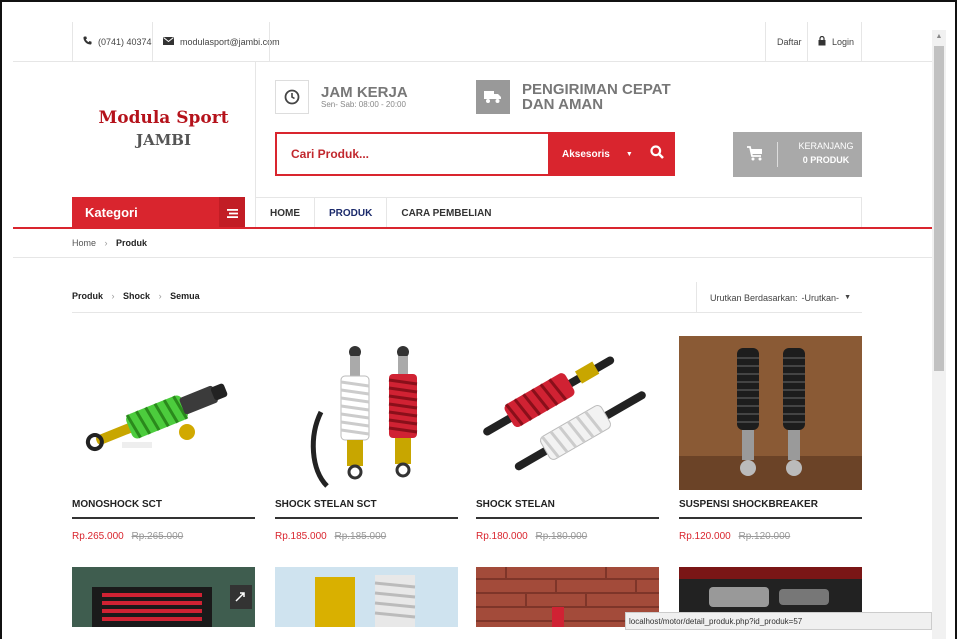 This screenshot has height=639, width=957. What do you see at coordinates (111, 212) in the screenshot?
I see `category-menu-label: Kategori` at bounding box center [111, 212].